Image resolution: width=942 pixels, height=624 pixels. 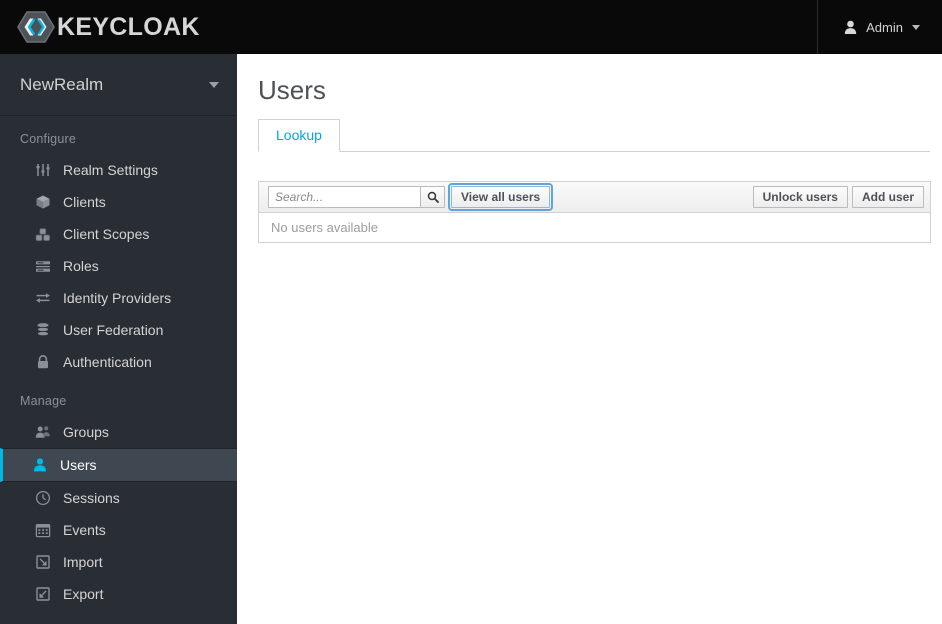 I want to click on page-title: Users, so click(x=292, y=90).